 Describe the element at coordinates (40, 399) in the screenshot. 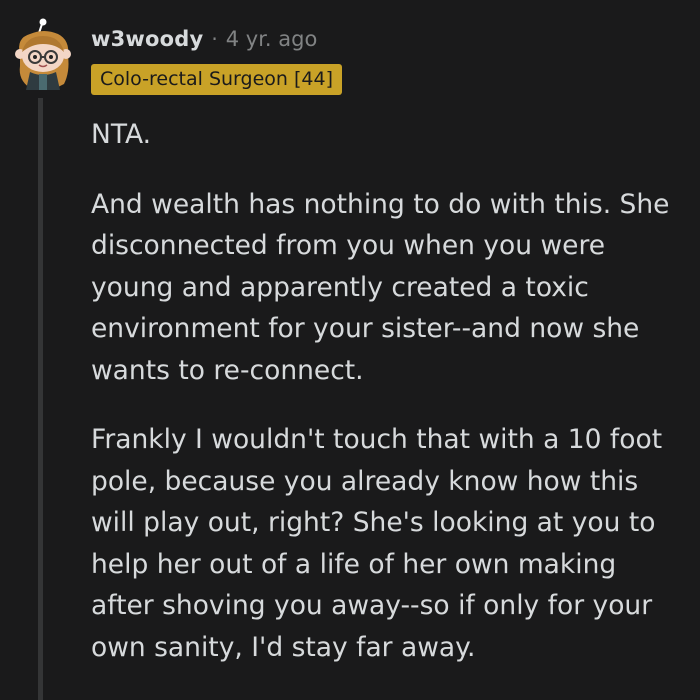

I see `thread-line` at that location.